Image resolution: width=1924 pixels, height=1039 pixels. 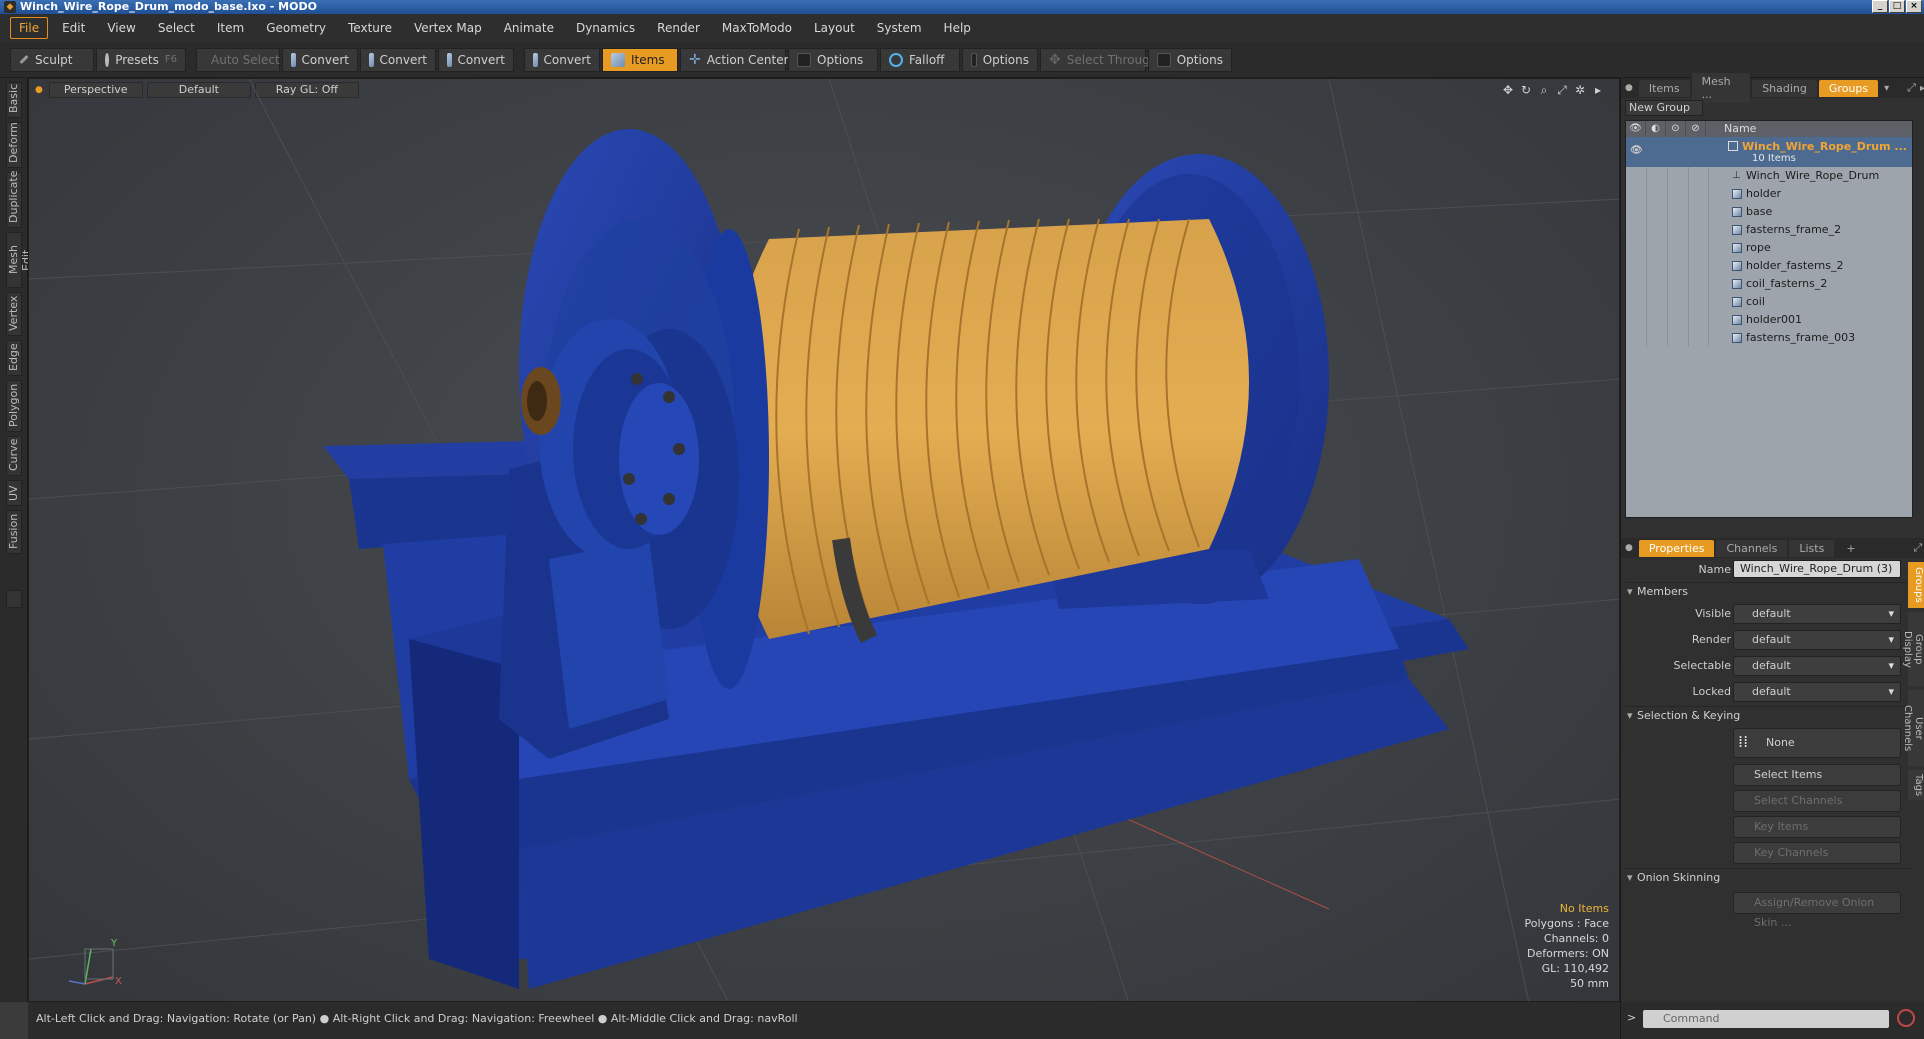 What do you see at coordinates (230, 28) in the screenshot?
I see `menu-item: Item` at bounding box center [230, 28].